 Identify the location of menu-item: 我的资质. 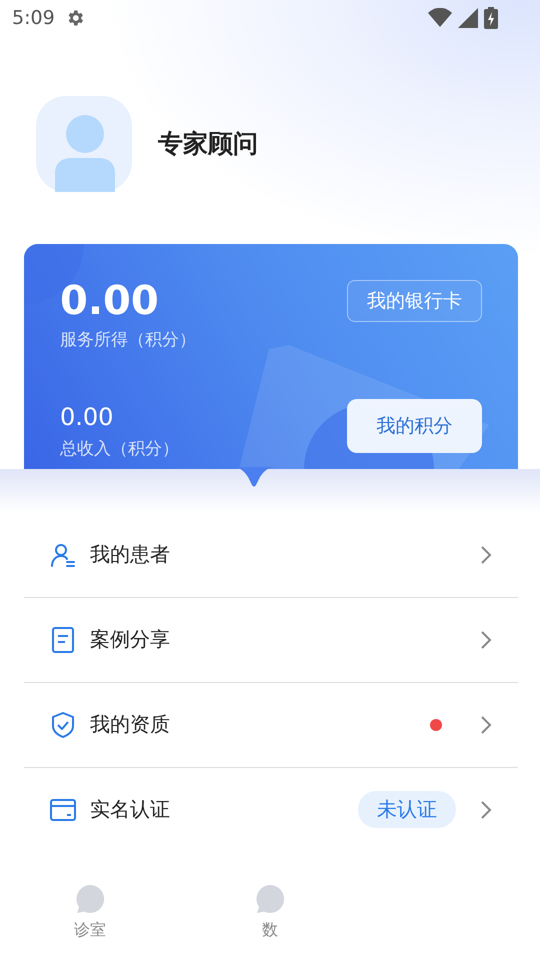
(271, 725).